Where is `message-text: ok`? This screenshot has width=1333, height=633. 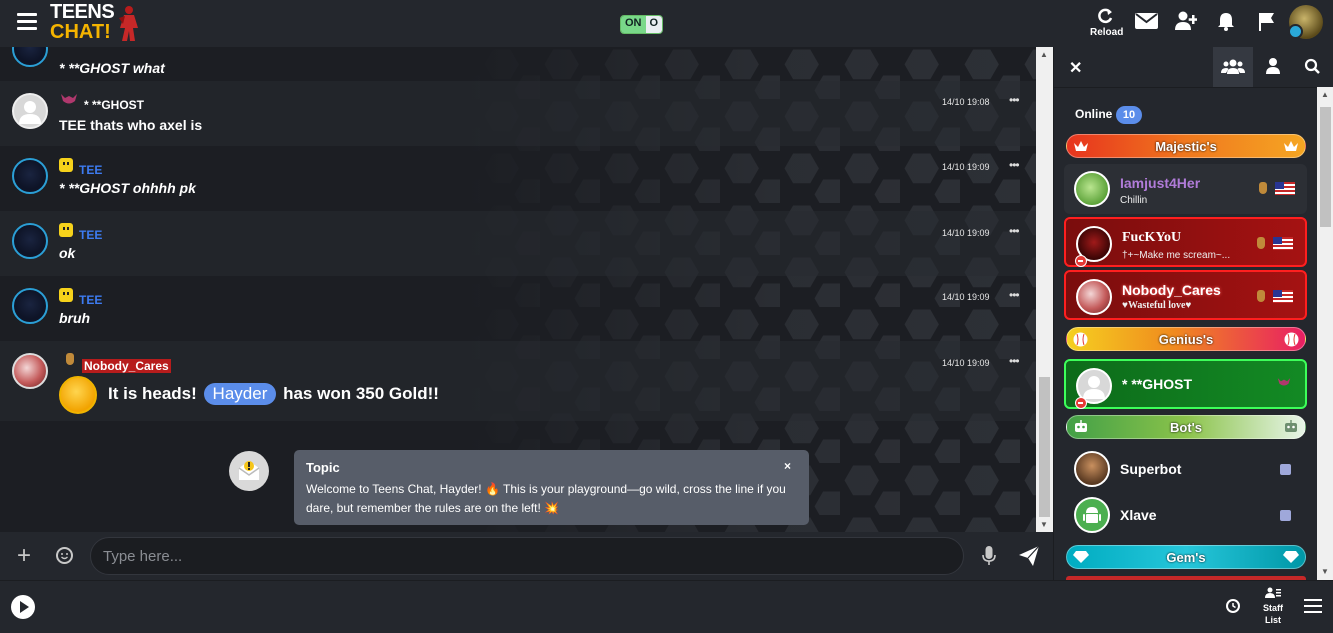
message-text: ok is located at coordinates (67, 253).